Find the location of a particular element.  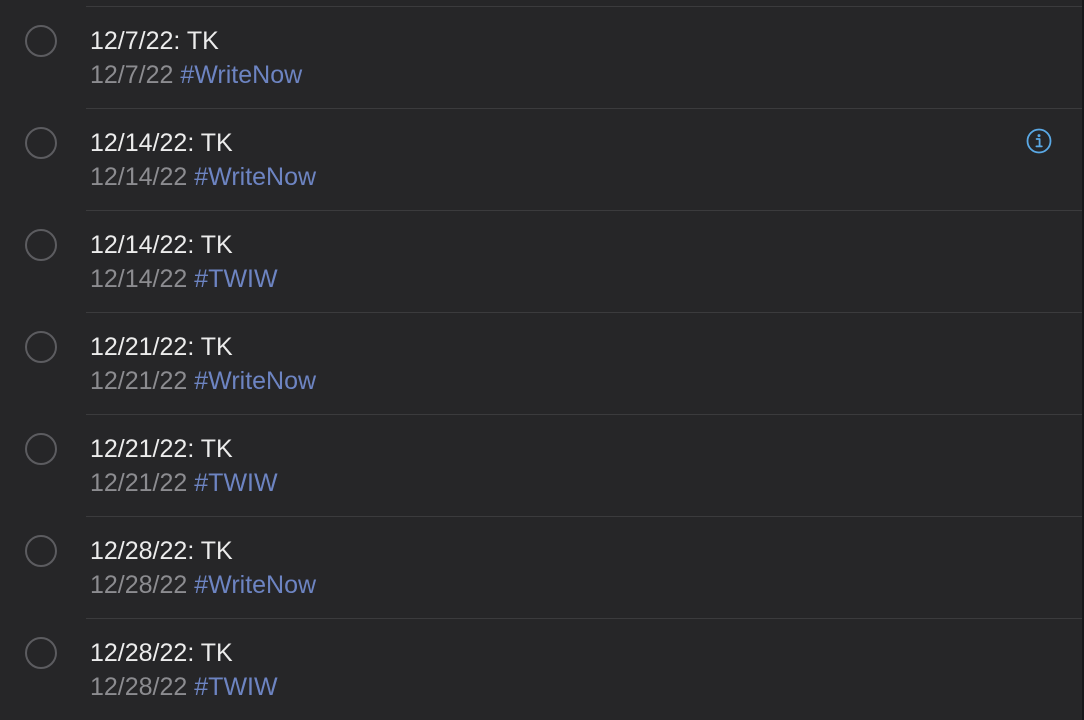

reminder-subtitle: 12/14/22 #TWIW is located at coordinates (184, 279).